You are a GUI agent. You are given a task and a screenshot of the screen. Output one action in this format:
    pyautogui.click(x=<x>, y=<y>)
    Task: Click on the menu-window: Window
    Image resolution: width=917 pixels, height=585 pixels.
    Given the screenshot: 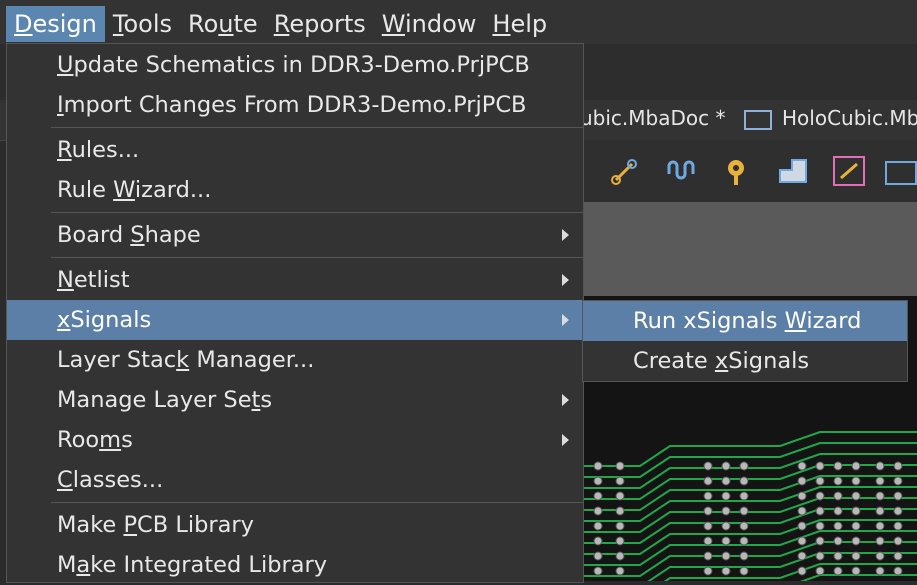 What is the action you would take?
    pyautogui.click(x=429, y=24)
    